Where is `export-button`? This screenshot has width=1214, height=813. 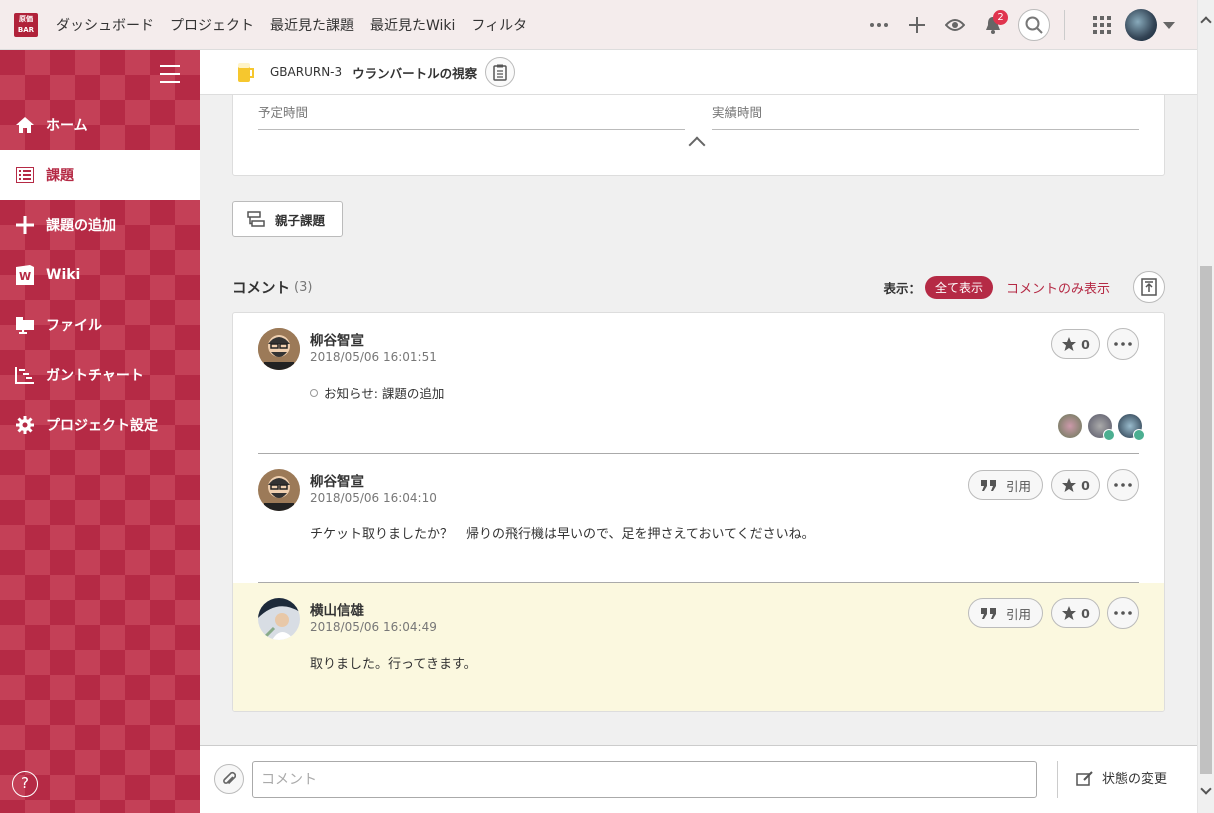 export-button is located at coordinates (1149, 287).